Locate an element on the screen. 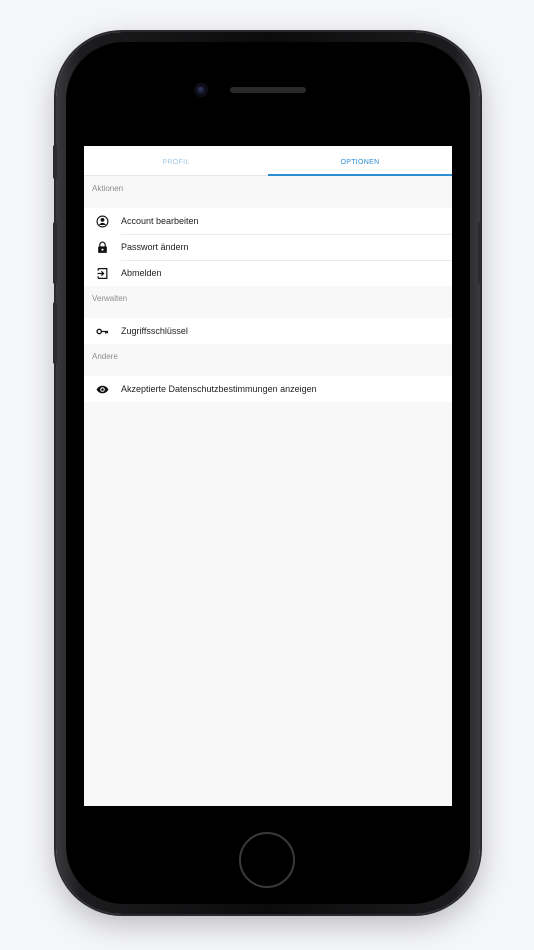 Image resolution: width=534 pixels, height=950 pixels. menu-item-label: Abmelden is located at coordinates (141, 273).